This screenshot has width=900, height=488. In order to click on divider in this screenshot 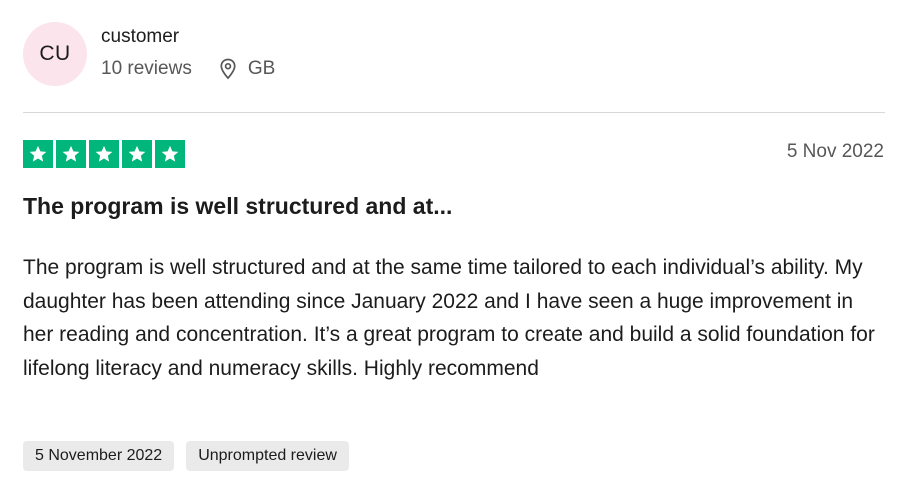, I will do `click(454, 112)`.